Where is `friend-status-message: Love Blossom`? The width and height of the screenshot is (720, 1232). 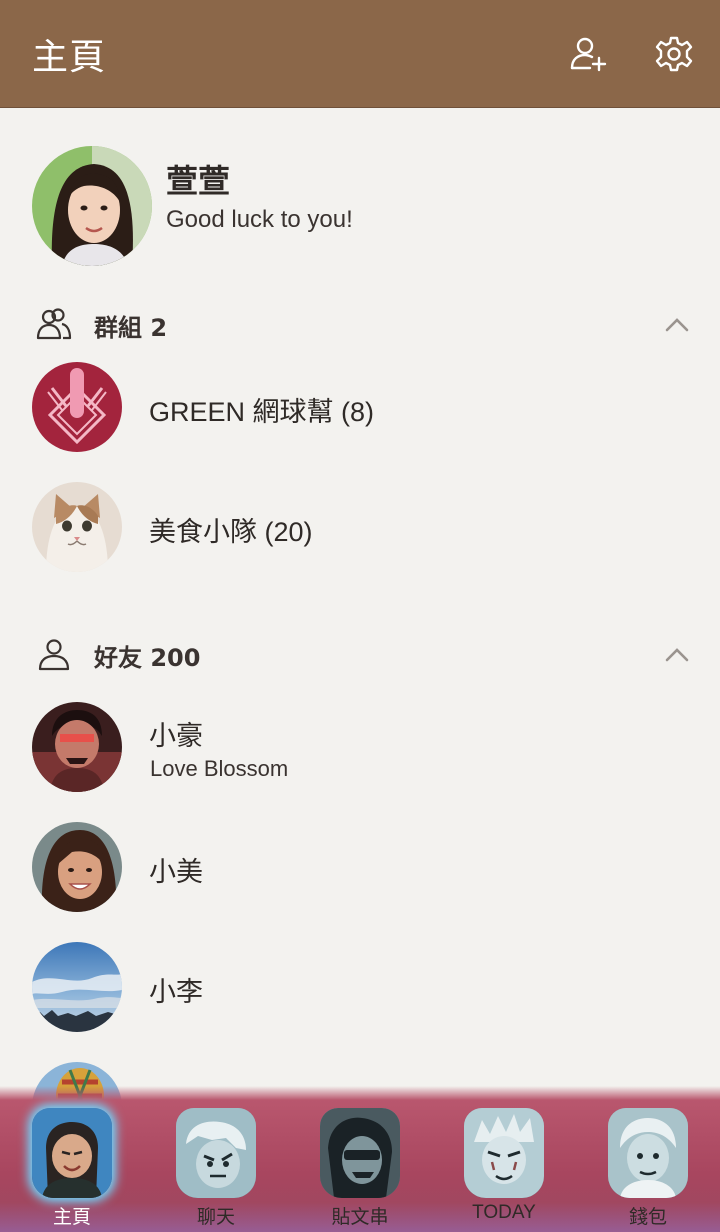 friend-status-message: Love Blossom is located at coordinates (219, 768).